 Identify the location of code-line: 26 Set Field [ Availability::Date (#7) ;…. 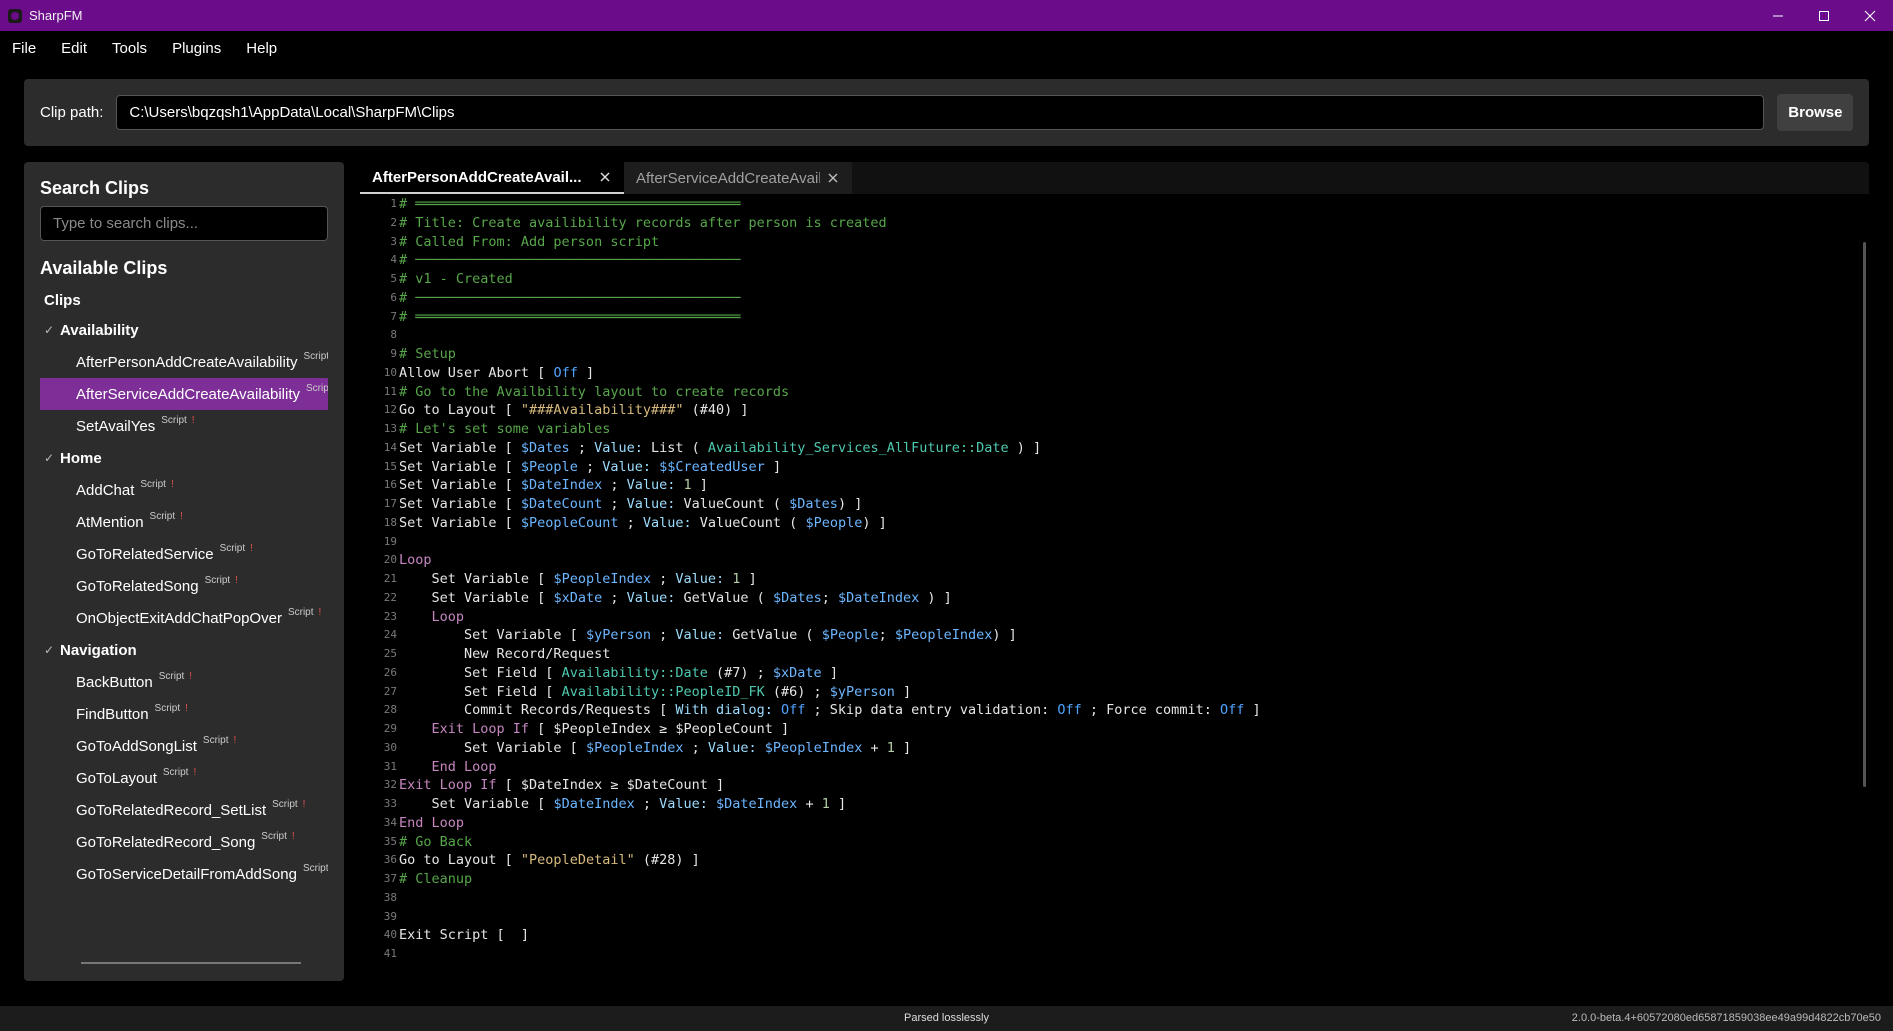
(810, 673).